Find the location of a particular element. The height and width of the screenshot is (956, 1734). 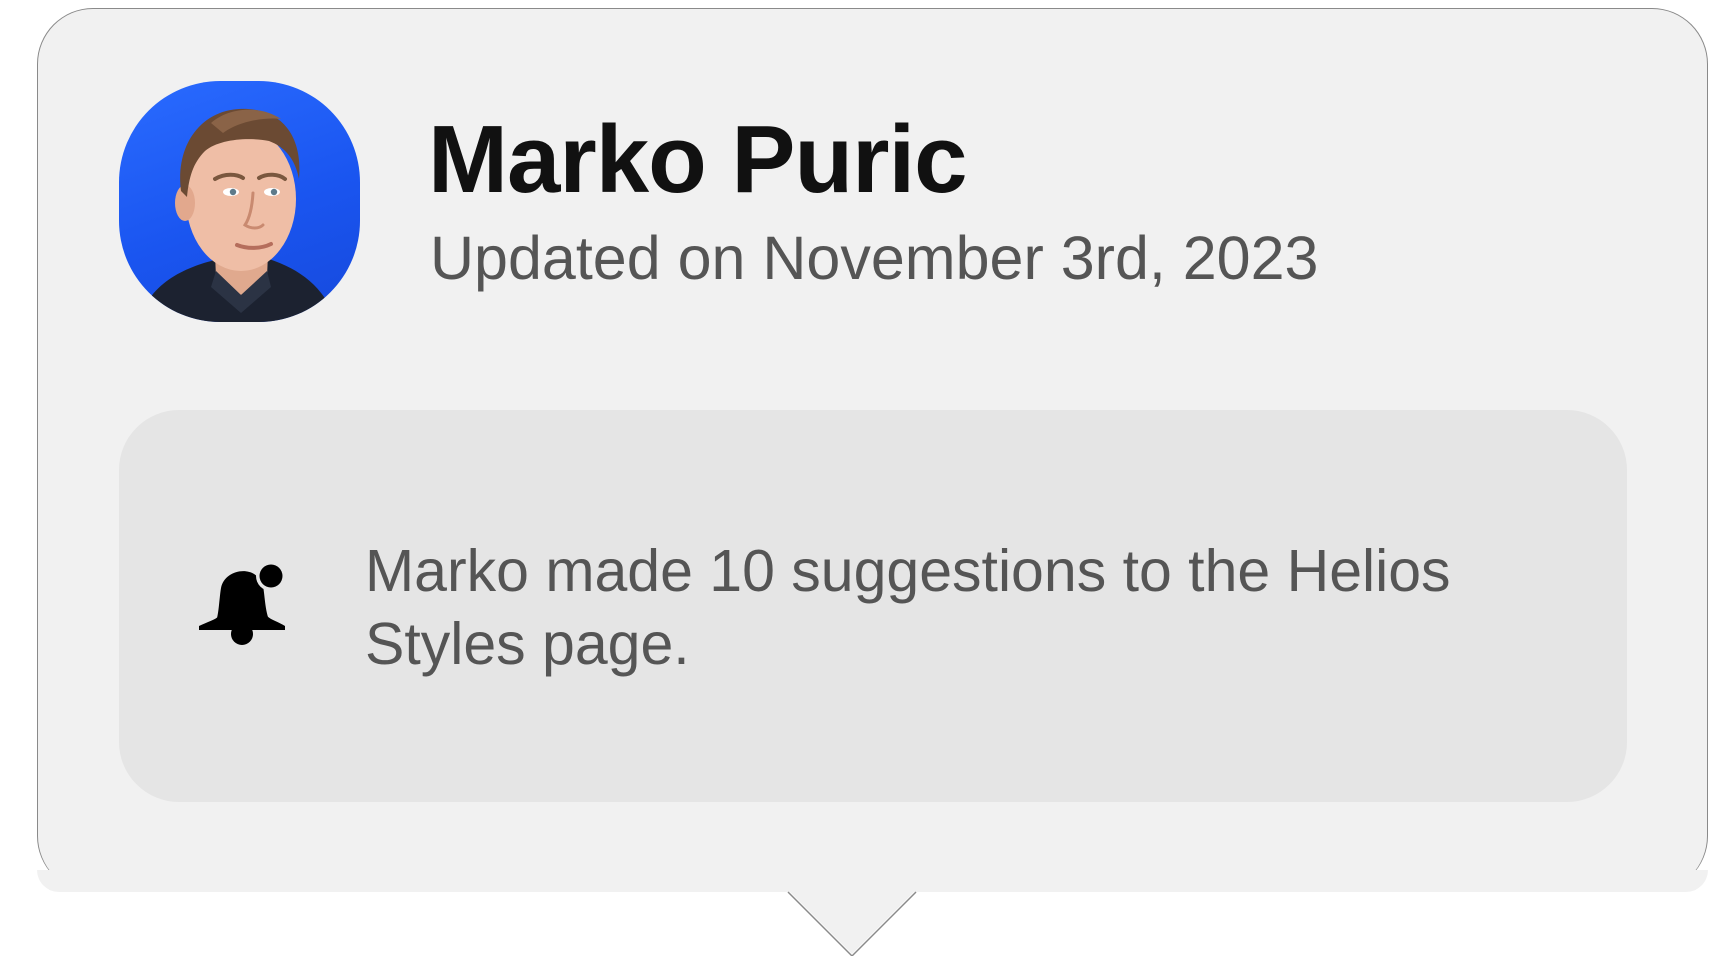

popover-pointer-outline is located at coordinates (852, 923).